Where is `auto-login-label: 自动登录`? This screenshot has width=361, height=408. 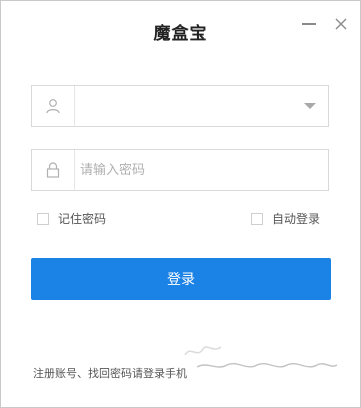
auto-login-label: 自动登录 is located at coordinates (296, 219).